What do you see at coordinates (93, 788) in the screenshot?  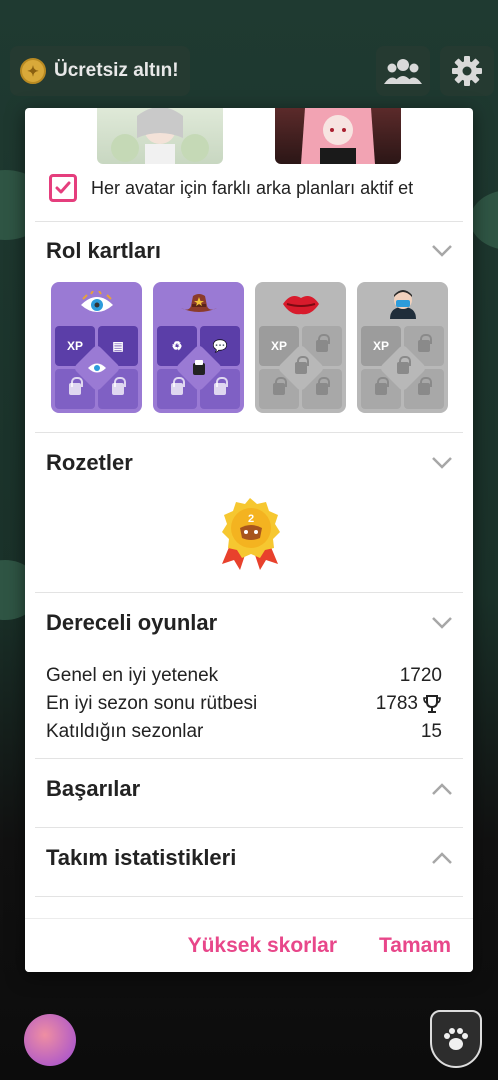 I see `achievements-title: Başarılar` at bounding box center [93, 788].